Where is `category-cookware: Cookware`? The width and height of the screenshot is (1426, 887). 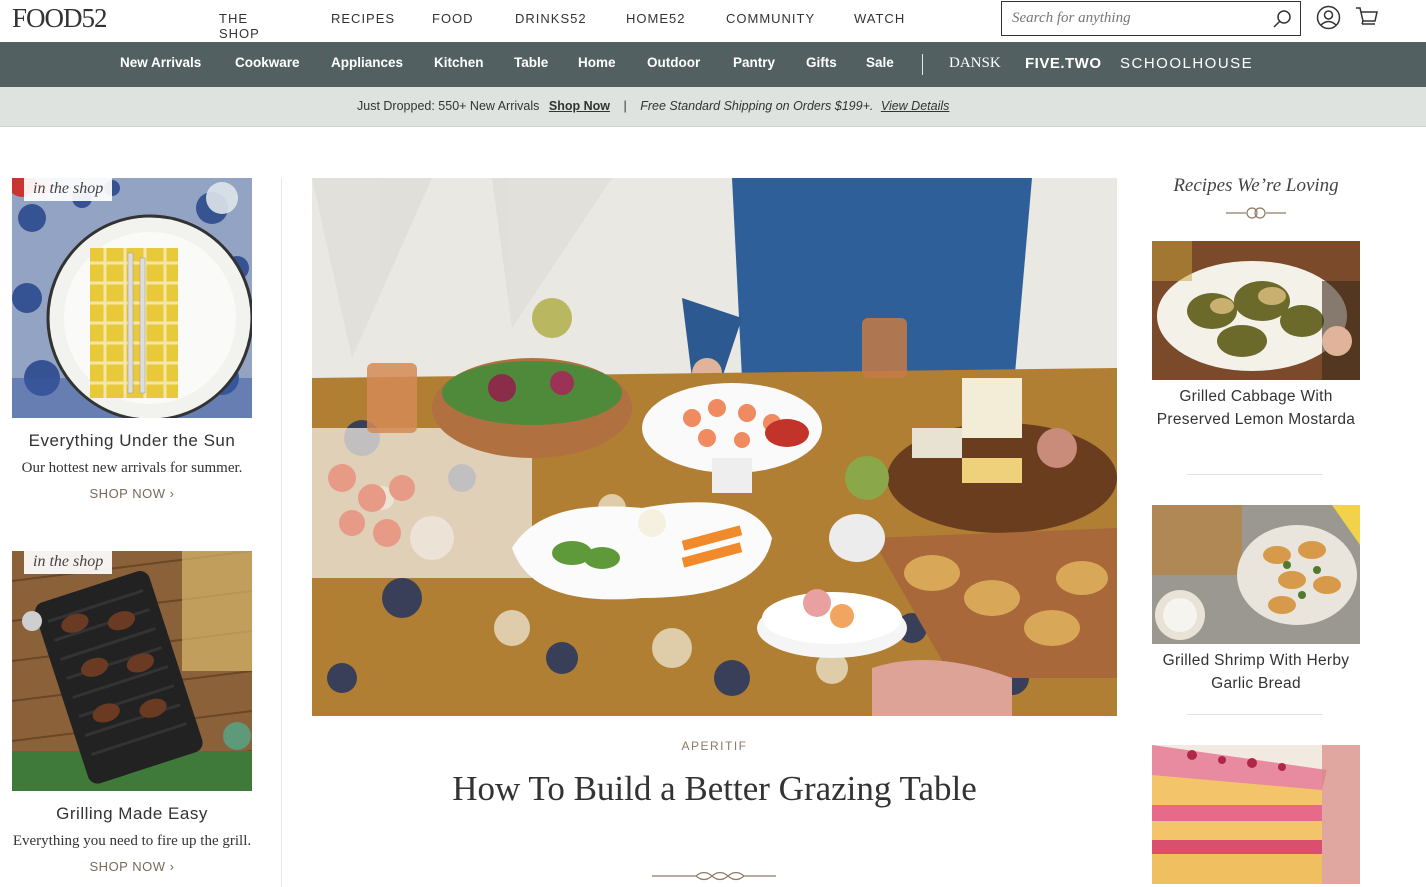
category-cookware: Cookware is located at coordinates (267, 62).